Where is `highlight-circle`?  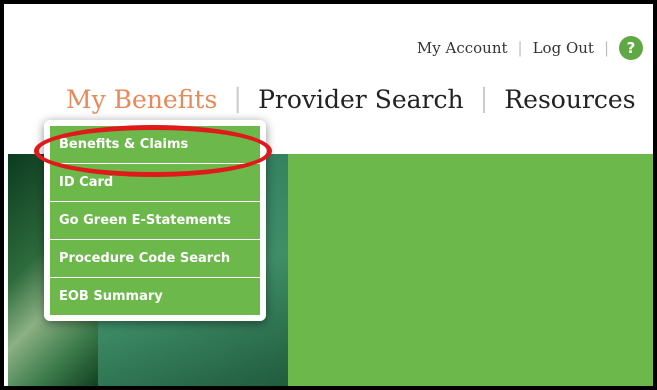 highlight-circle is located at coordinates (153, 151).